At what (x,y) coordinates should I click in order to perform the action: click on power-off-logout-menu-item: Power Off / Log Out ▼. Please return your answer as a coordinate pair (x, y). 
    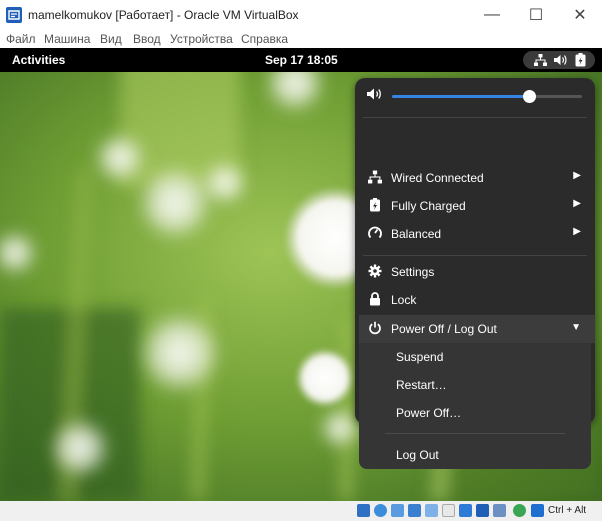
    Looking at the image, I should click on (477, 329).